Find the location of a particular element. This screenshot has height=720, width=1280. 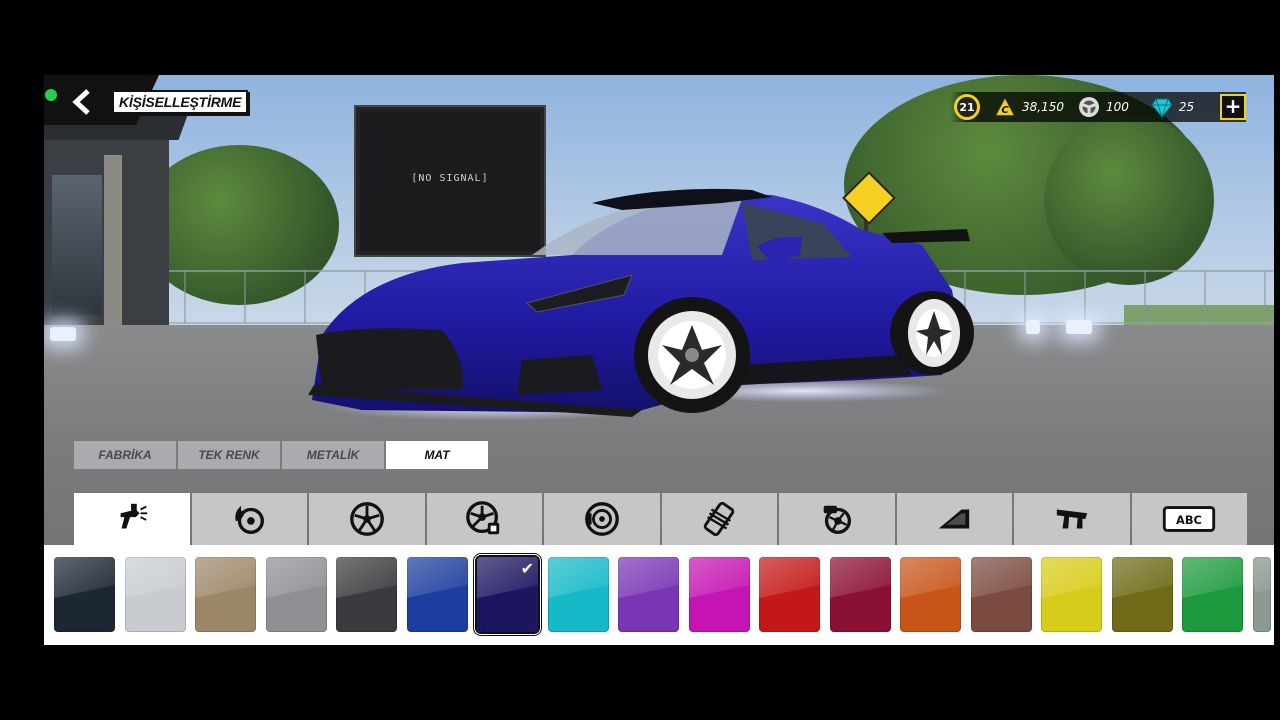

tokens-value: 100 is located at coordinates (1117, 107).